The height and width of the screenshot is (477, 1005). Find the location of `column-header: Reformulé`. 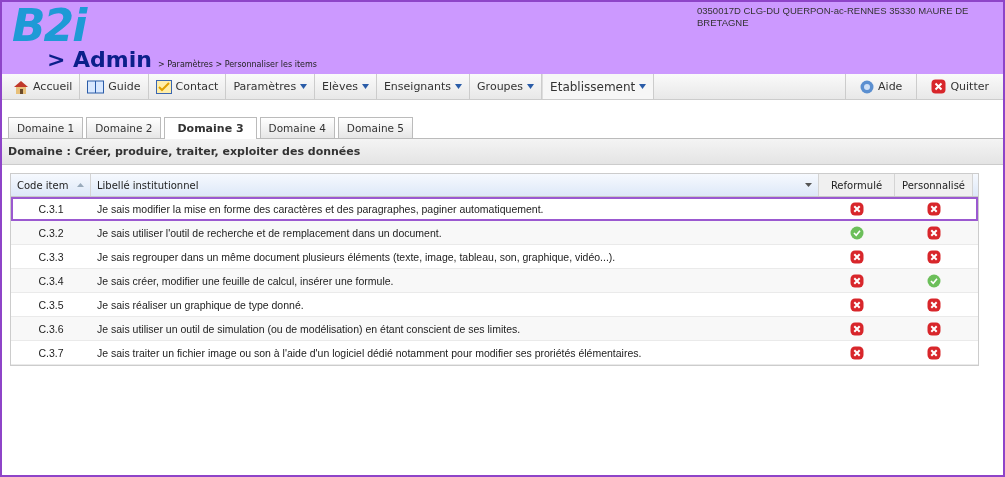

column-header: Reformulé is located at coordinates (857, 185).